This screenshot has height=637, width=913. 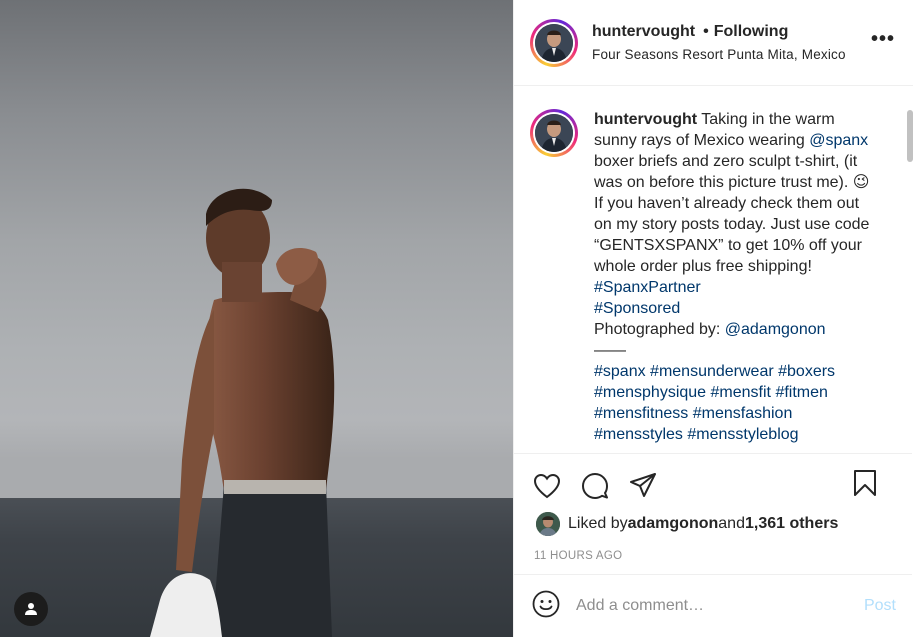 What do you see at coordinates (751, 32) in the screenshot?
I see `following-button: Following` at bounding box center [751, 32].